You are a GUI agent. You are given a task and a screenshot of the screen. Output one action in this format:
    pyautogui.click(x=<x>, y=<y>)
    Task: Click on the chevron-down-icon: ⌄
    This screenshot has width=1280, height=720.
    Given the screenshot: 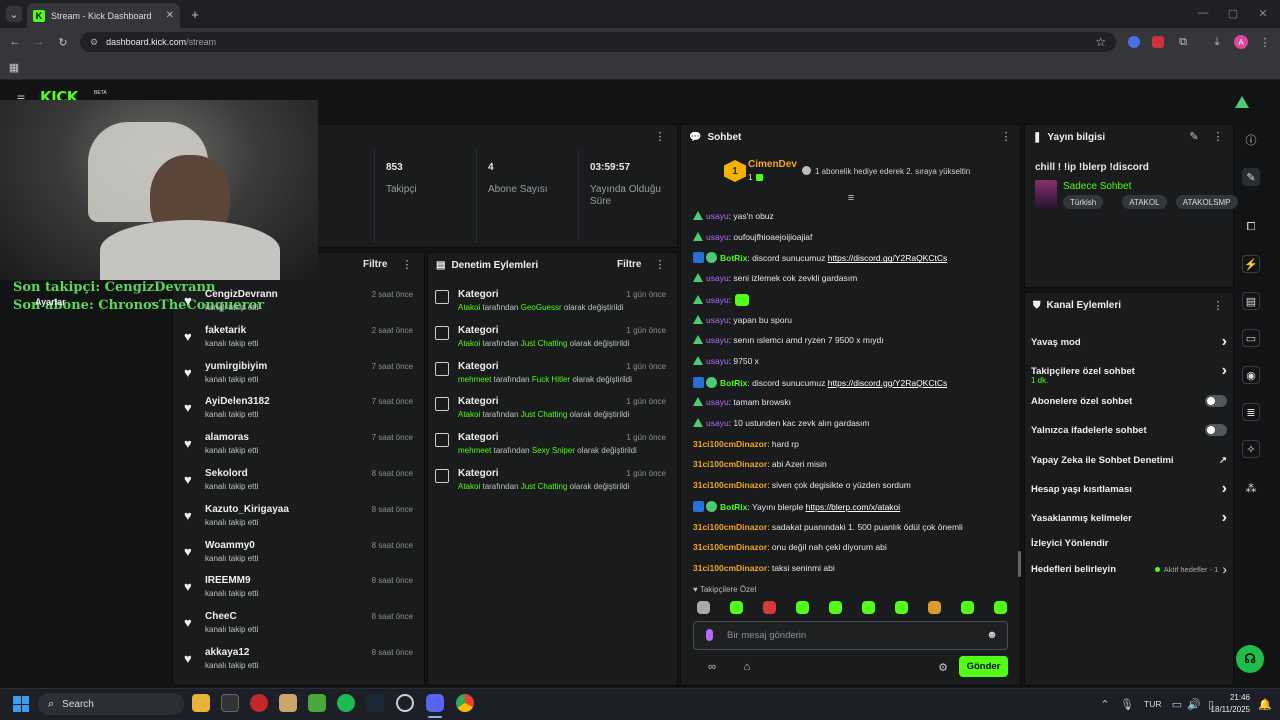 What is the action you would take?
    pyautogui.click(x=153, y=301)
    